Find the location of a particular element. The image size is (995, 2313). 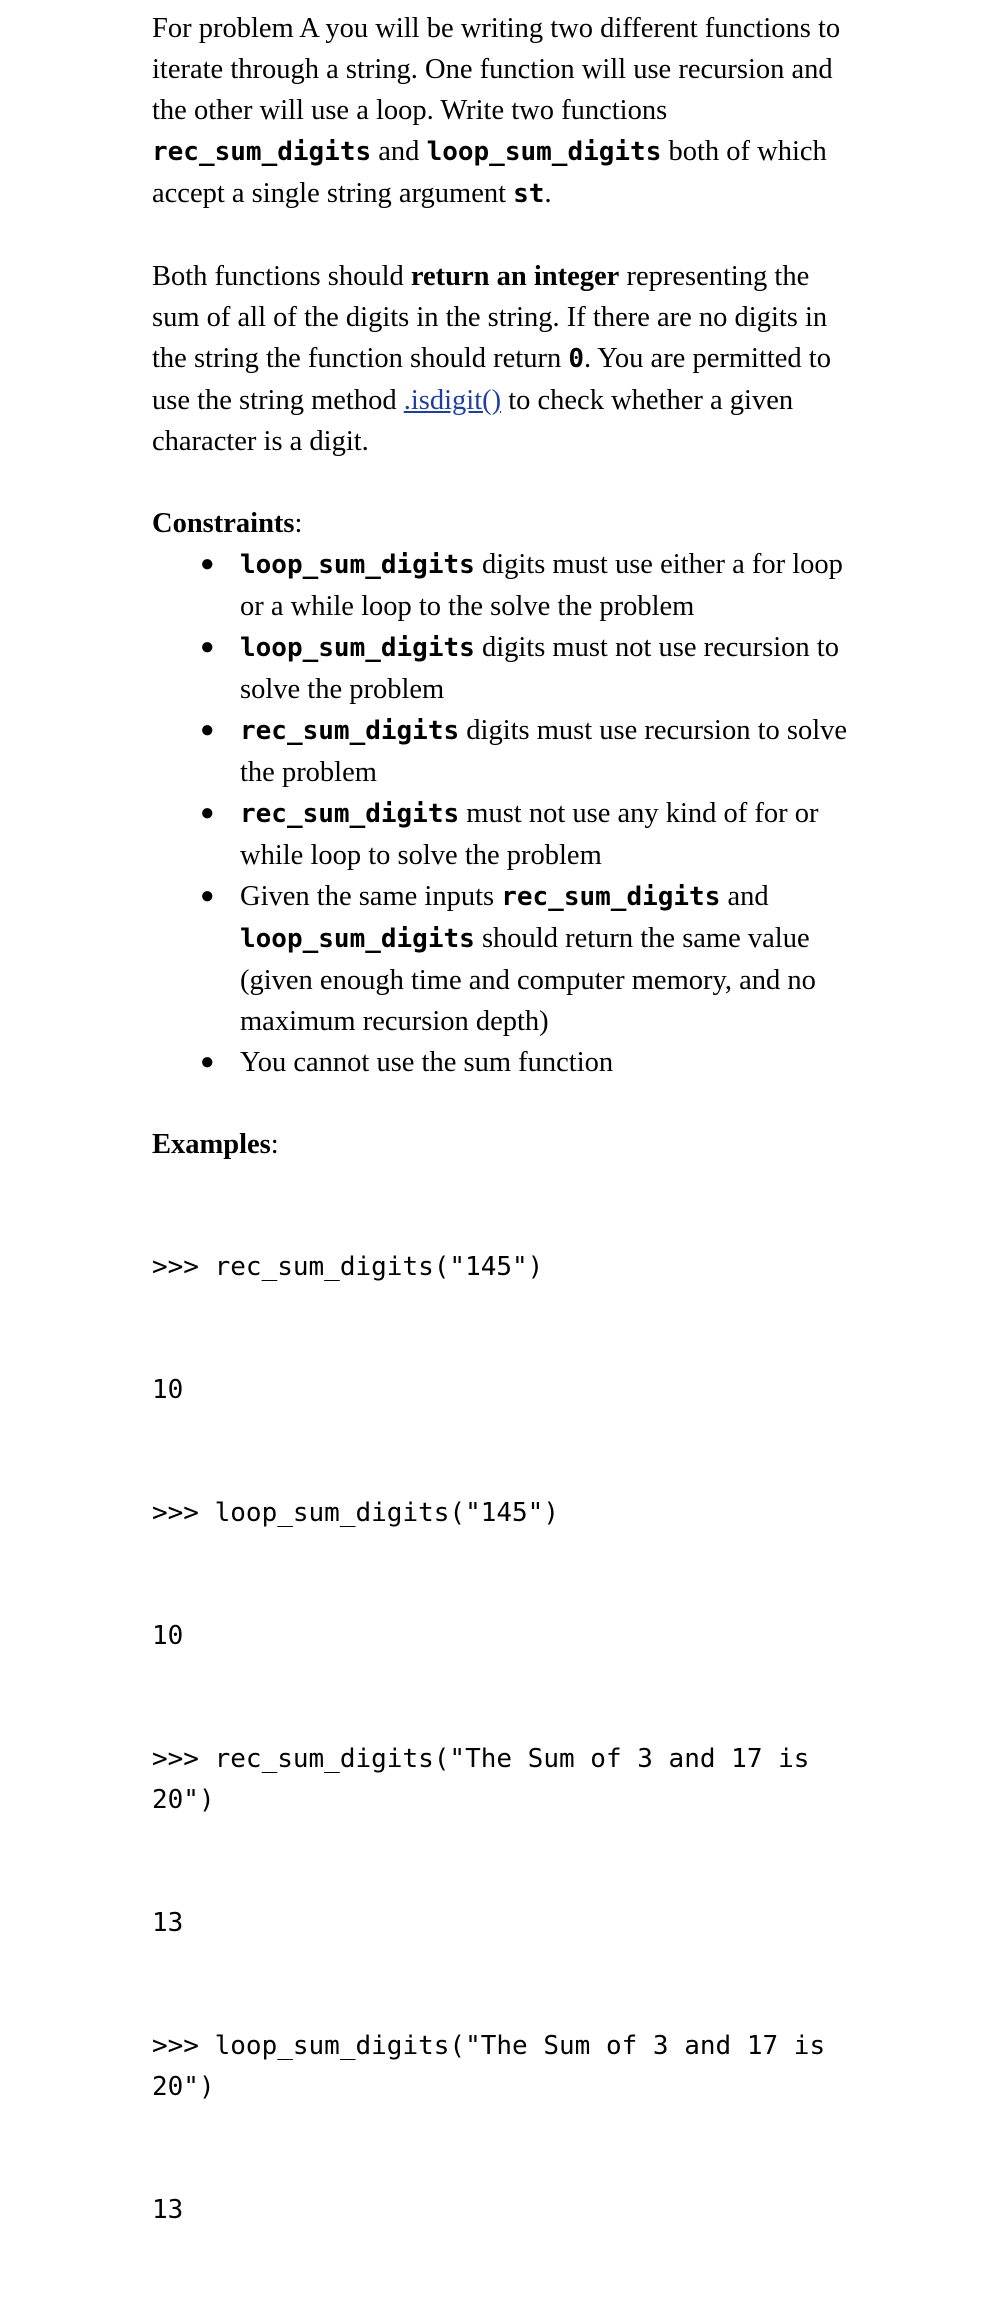

examples-heading-colon: : is located at coordinates (274, 1144).